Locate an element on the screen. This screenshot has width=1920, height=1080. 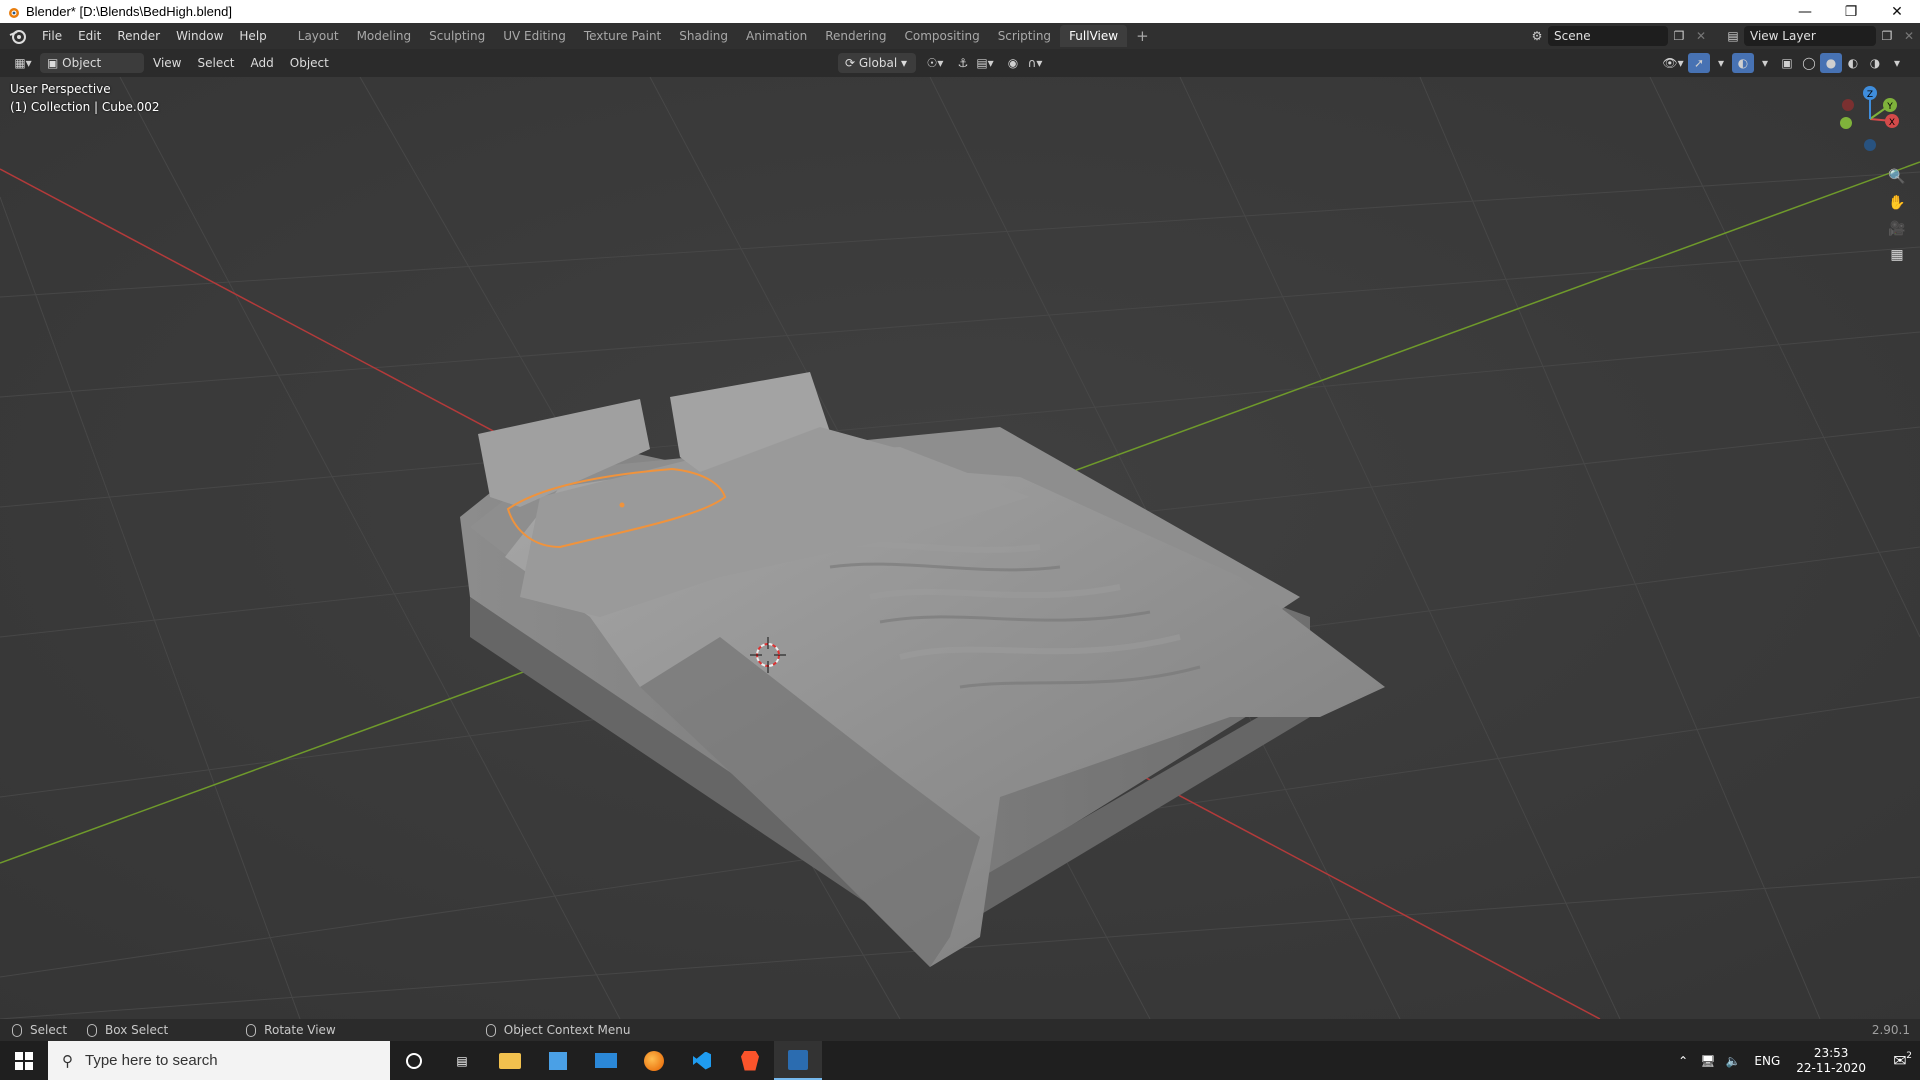
language-indicator: ENG is located at coordinates (1767, 1061).